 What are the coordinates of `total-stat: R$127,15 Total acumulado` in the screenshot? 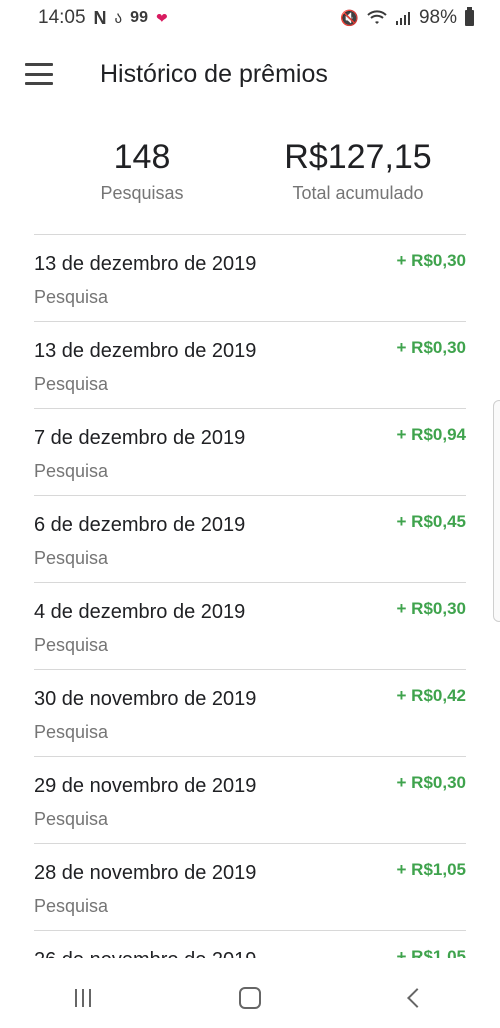 It's located at (358, 171).